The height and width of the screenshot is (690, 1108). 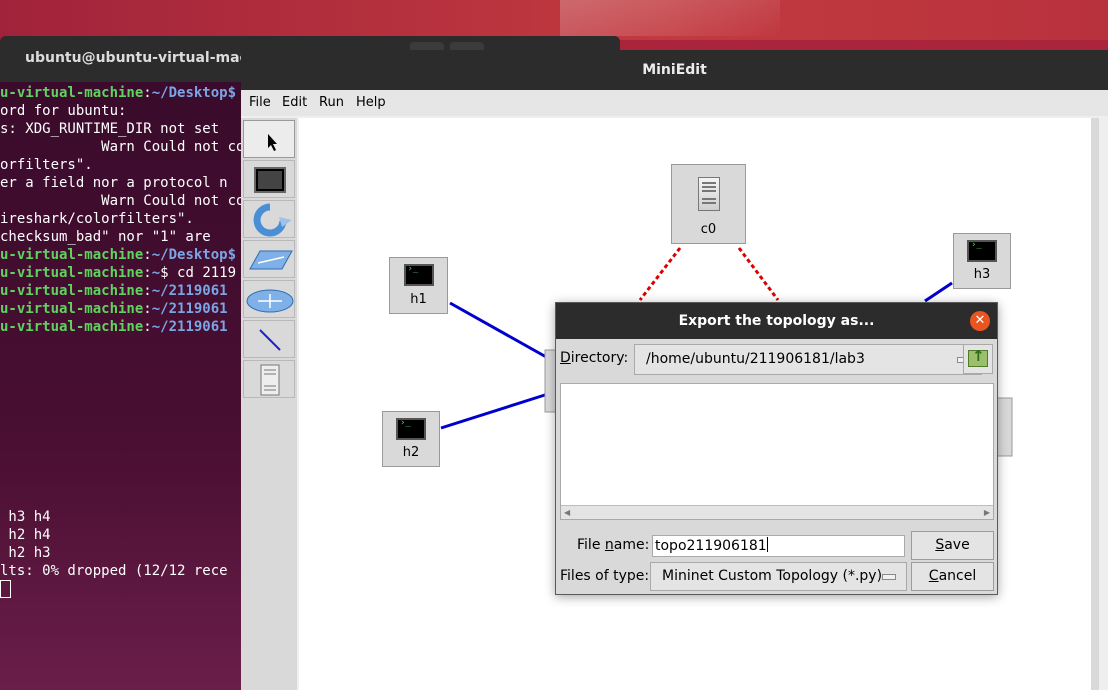 What do you see at coordinates (411, 452) in the screenshot?
I see `node-label: h2` at bounding box center [411, 452].